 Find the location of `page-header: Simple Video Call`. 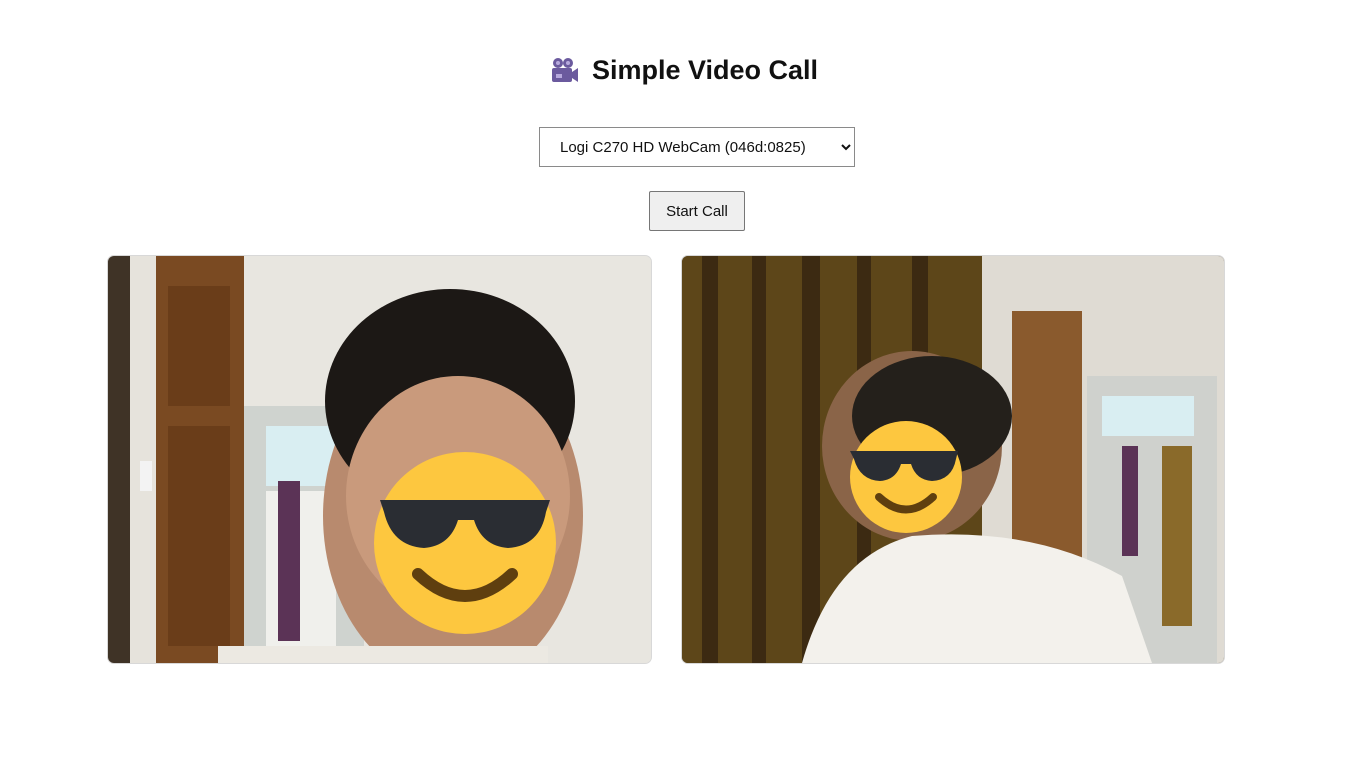

page-header: Simple Video Call is located at coordinates (683, 70).